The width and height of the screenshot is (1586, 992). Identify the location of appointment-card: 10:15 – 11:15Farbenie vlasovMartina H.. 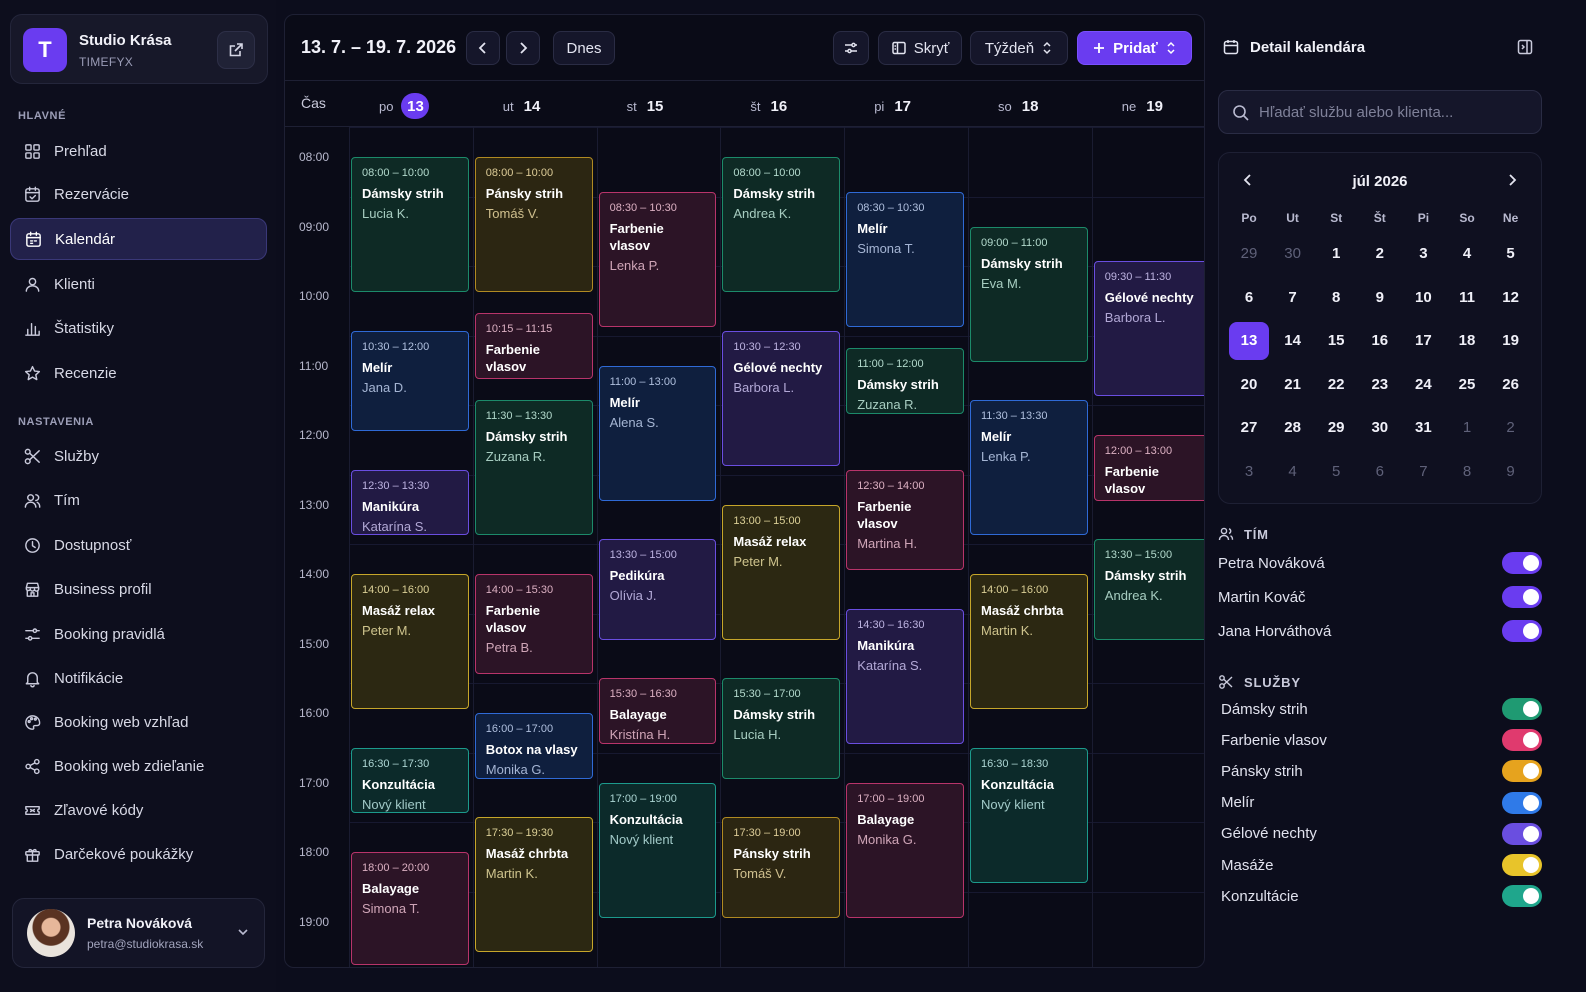
(533, 346).